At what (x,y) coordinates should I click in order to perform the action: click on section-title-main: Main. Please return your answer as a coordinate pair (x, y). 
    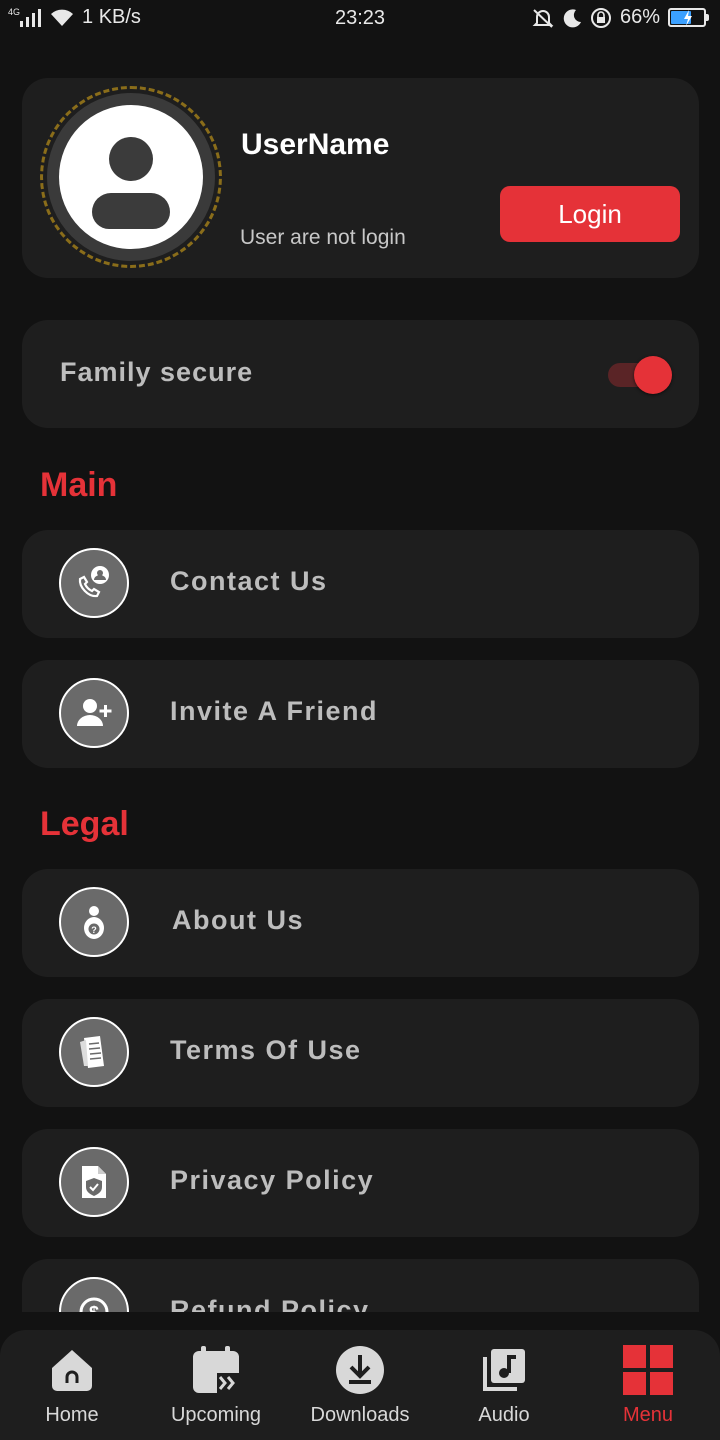
    Looking at the image, I should click on (79, 485).